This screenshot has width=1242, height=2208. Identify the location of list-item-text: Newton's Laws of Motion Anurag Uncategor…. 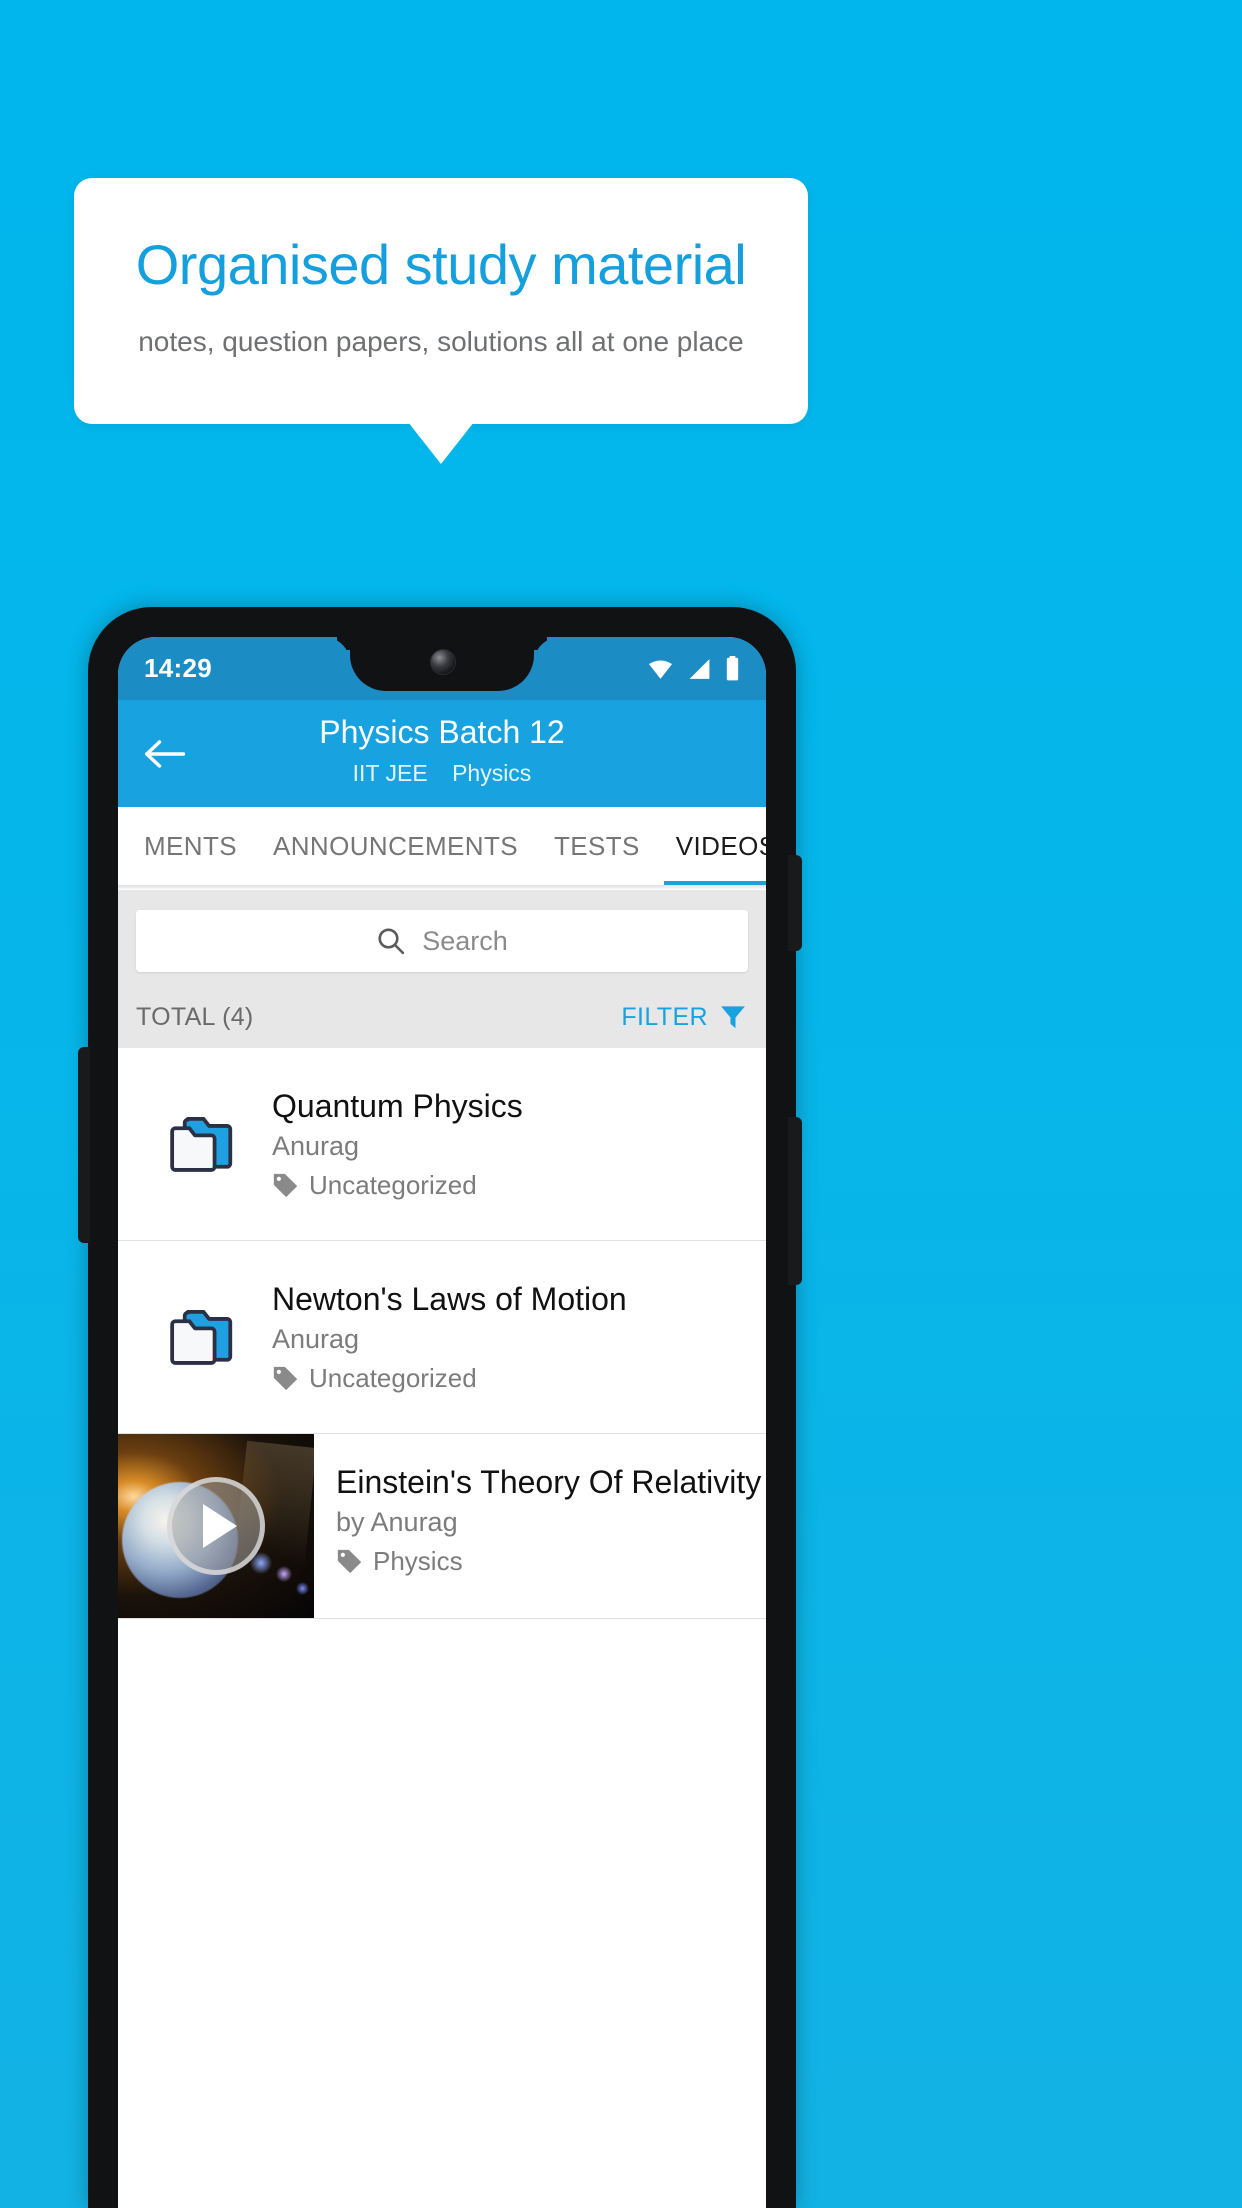
(506, 1337).